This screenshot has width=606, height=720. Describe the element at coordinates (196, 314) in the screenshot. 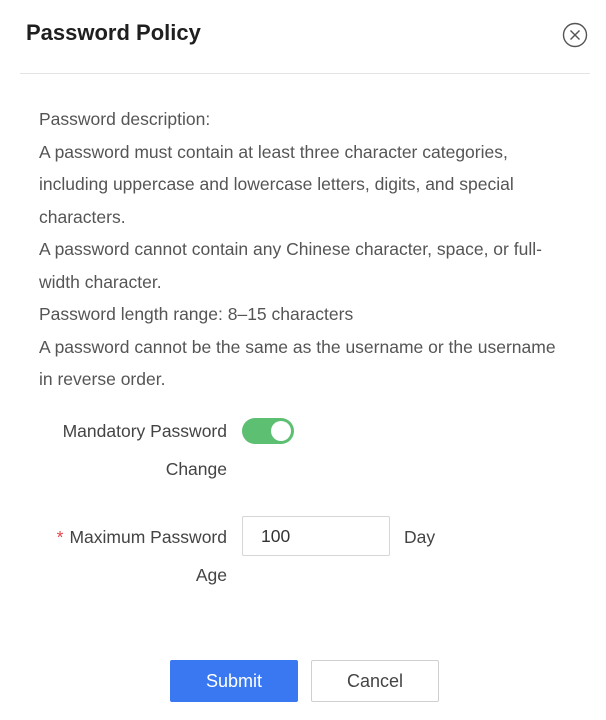

I see `description-line: Password length range: 8–15 characters` at that location.